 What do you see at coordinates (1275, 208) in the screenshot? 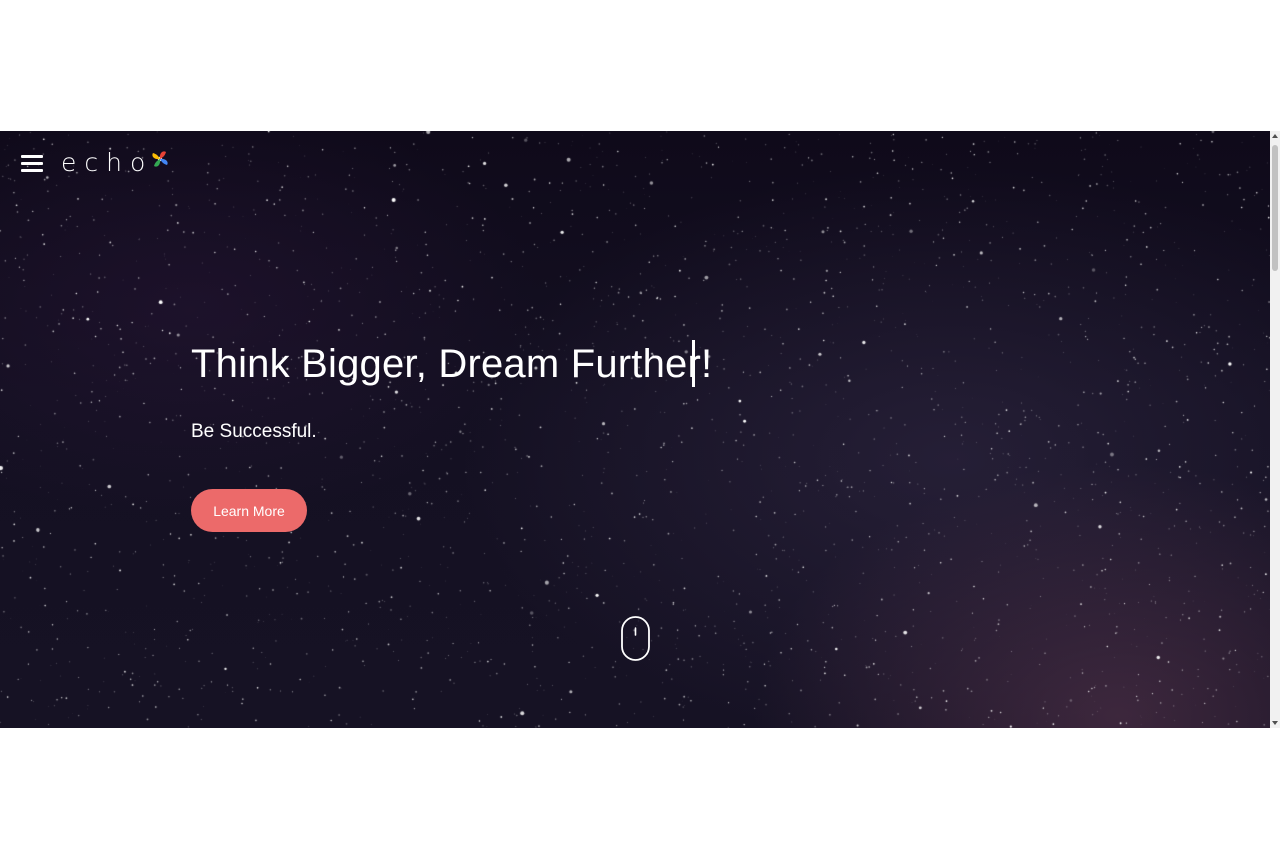
I see `scrollbar-thumb` at bounding box center [1275, 208].